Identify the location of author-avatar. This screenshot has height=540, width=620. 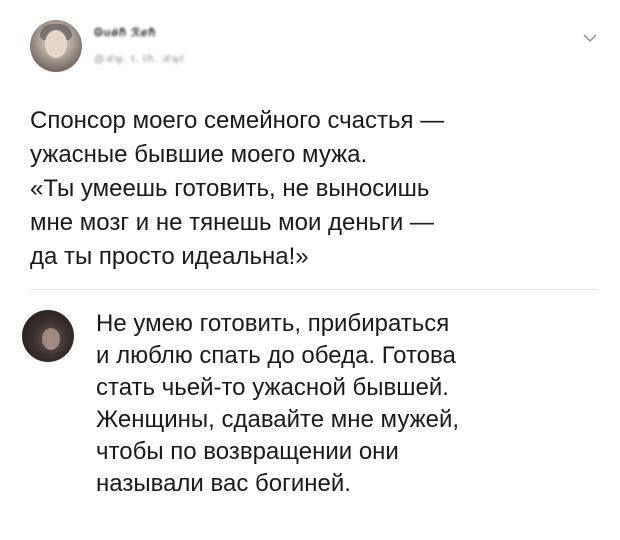
(56, 46).